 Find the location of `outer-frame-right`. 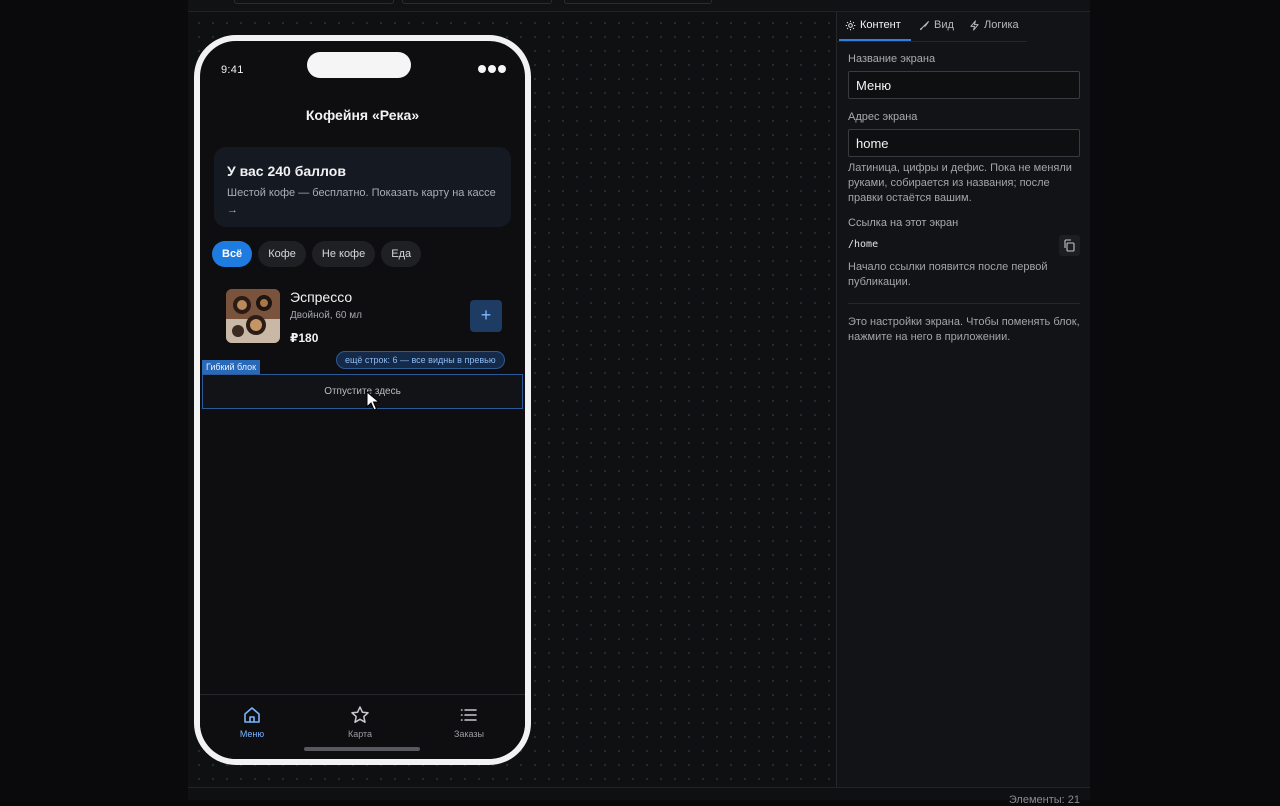

outer-frame-right is located at coordinates (1185, 400).